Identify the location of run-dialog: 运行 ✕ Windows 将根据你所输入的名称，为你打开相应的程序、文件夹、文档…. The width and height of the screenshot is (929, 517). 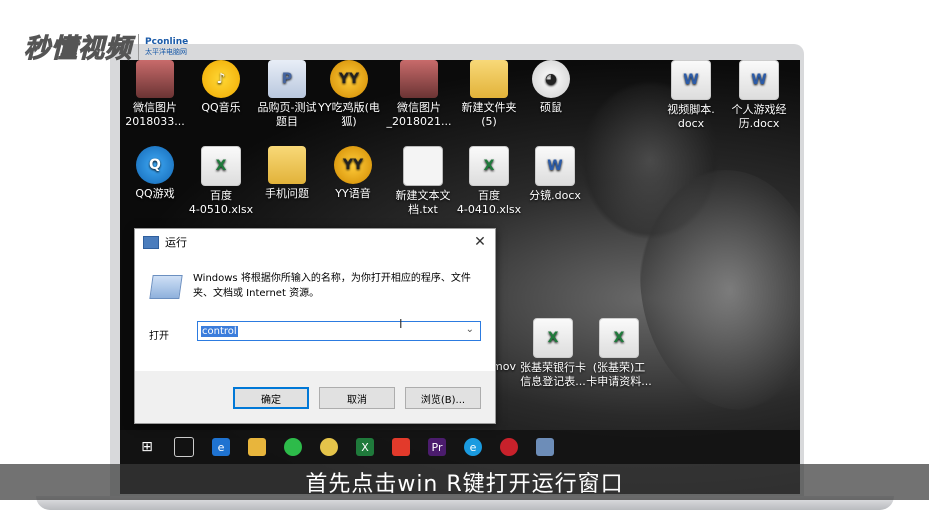
(315, 326).